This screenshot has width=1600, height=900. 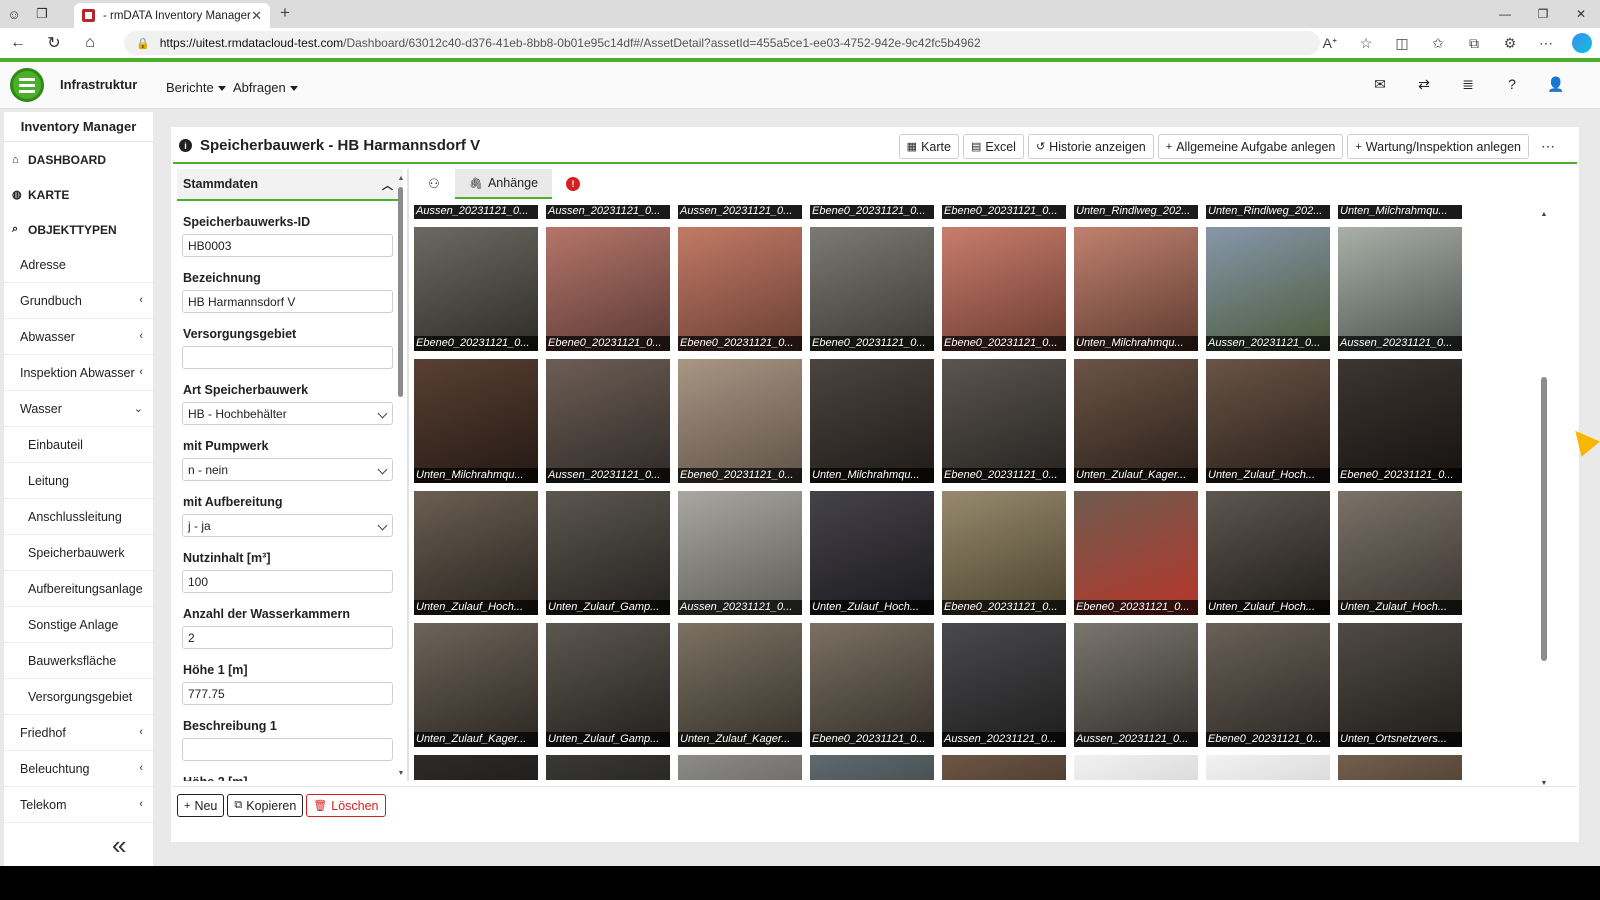 I want to click on sidebar-item-versorgungsgebiet: Versorgungsgebiet, so click(x=78, y=697).